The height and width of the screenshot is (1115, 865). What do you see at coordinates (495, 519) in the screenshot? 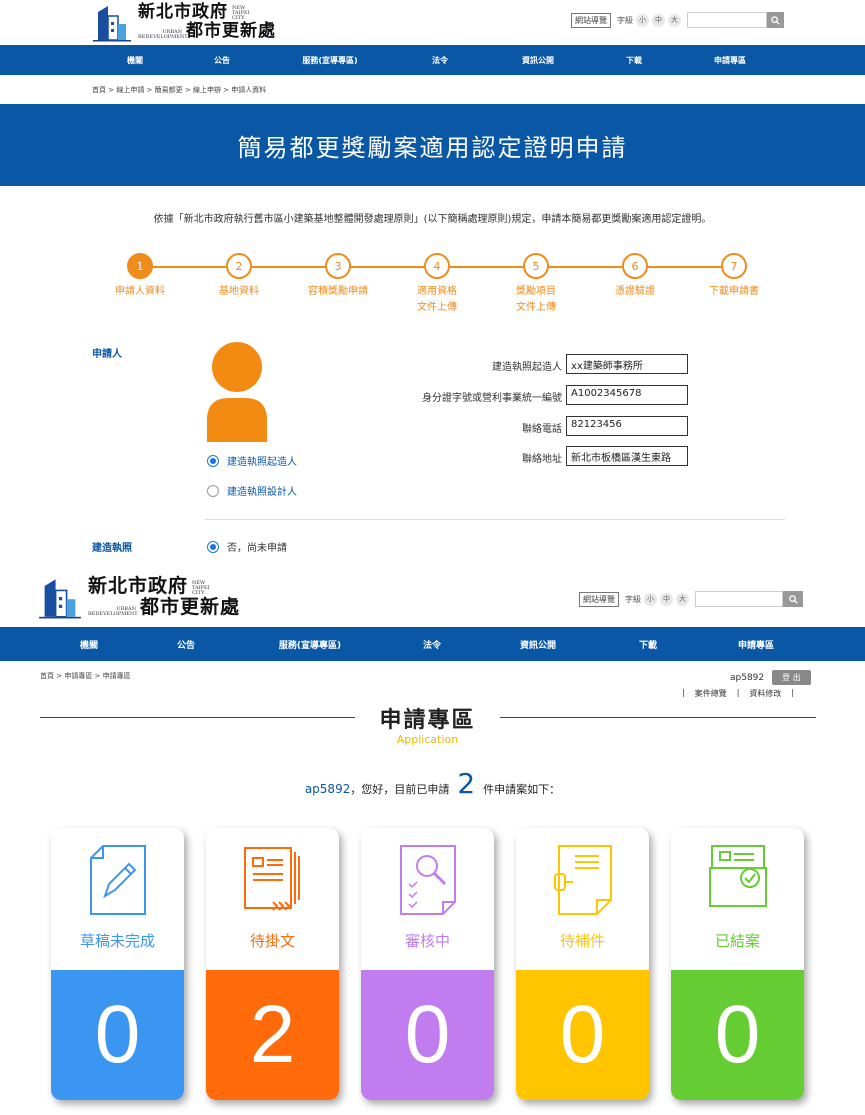
I see `divider` at bounding box center [495, 519].